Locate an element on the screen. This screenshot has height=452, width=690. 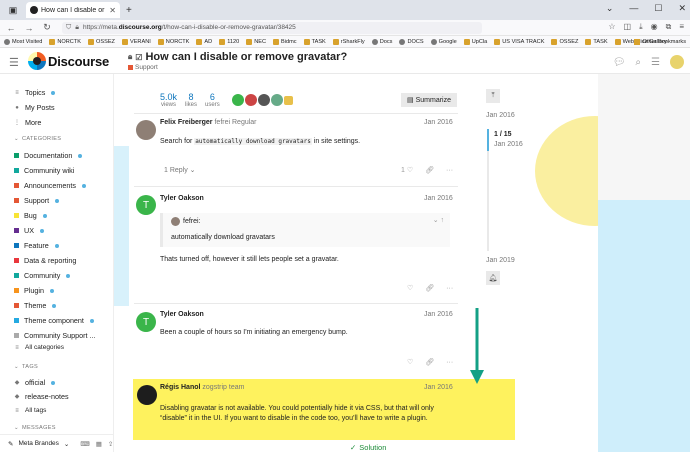
timeline-end-date: Jan 2019 is located at coordinates (500, 260).